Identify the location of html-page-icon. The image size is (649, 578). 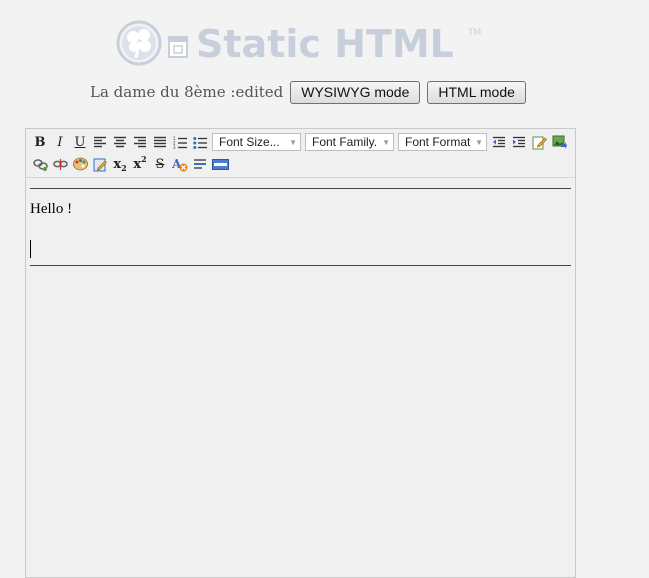
(178, 47).